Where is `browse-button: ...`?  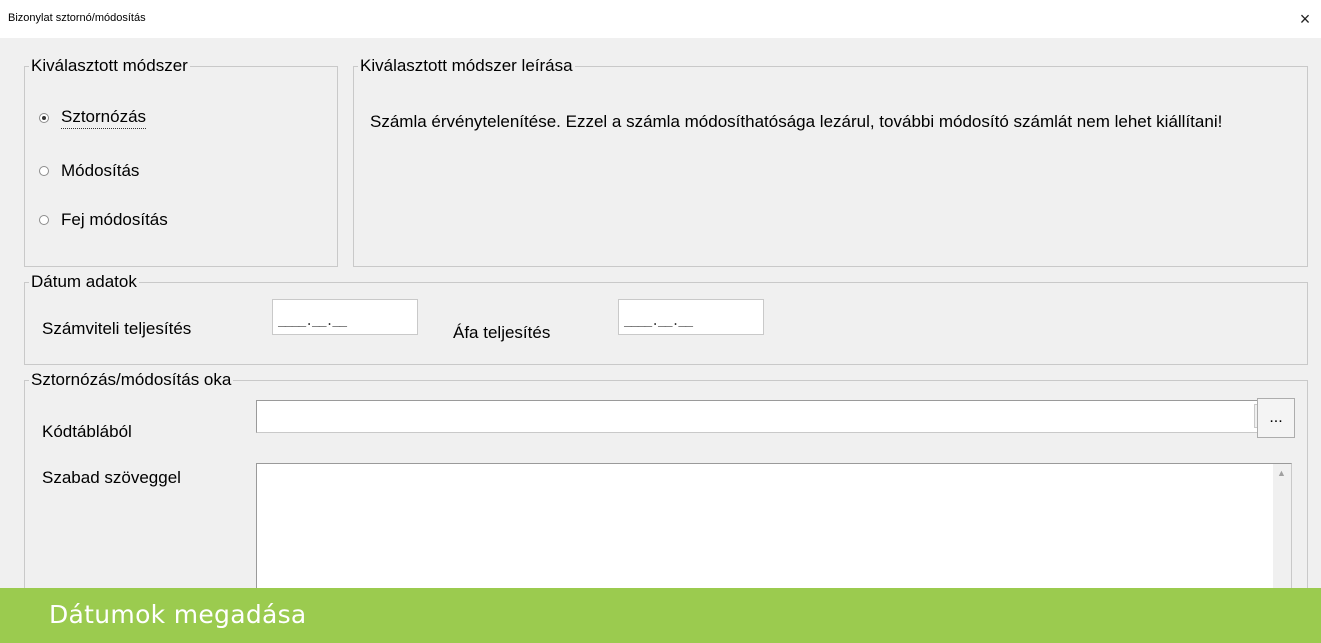
browse-button: ... is located at coordinates (1276, 418).